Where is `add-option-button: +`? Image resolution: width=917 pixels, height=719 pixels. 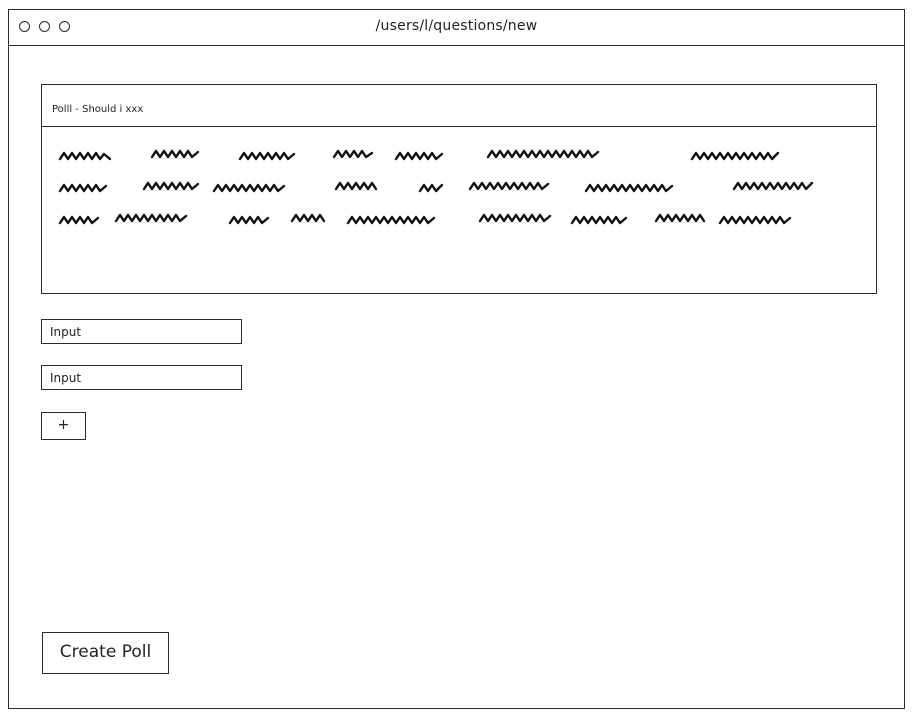 add-option-button: + is located at coordinates (63, 426).